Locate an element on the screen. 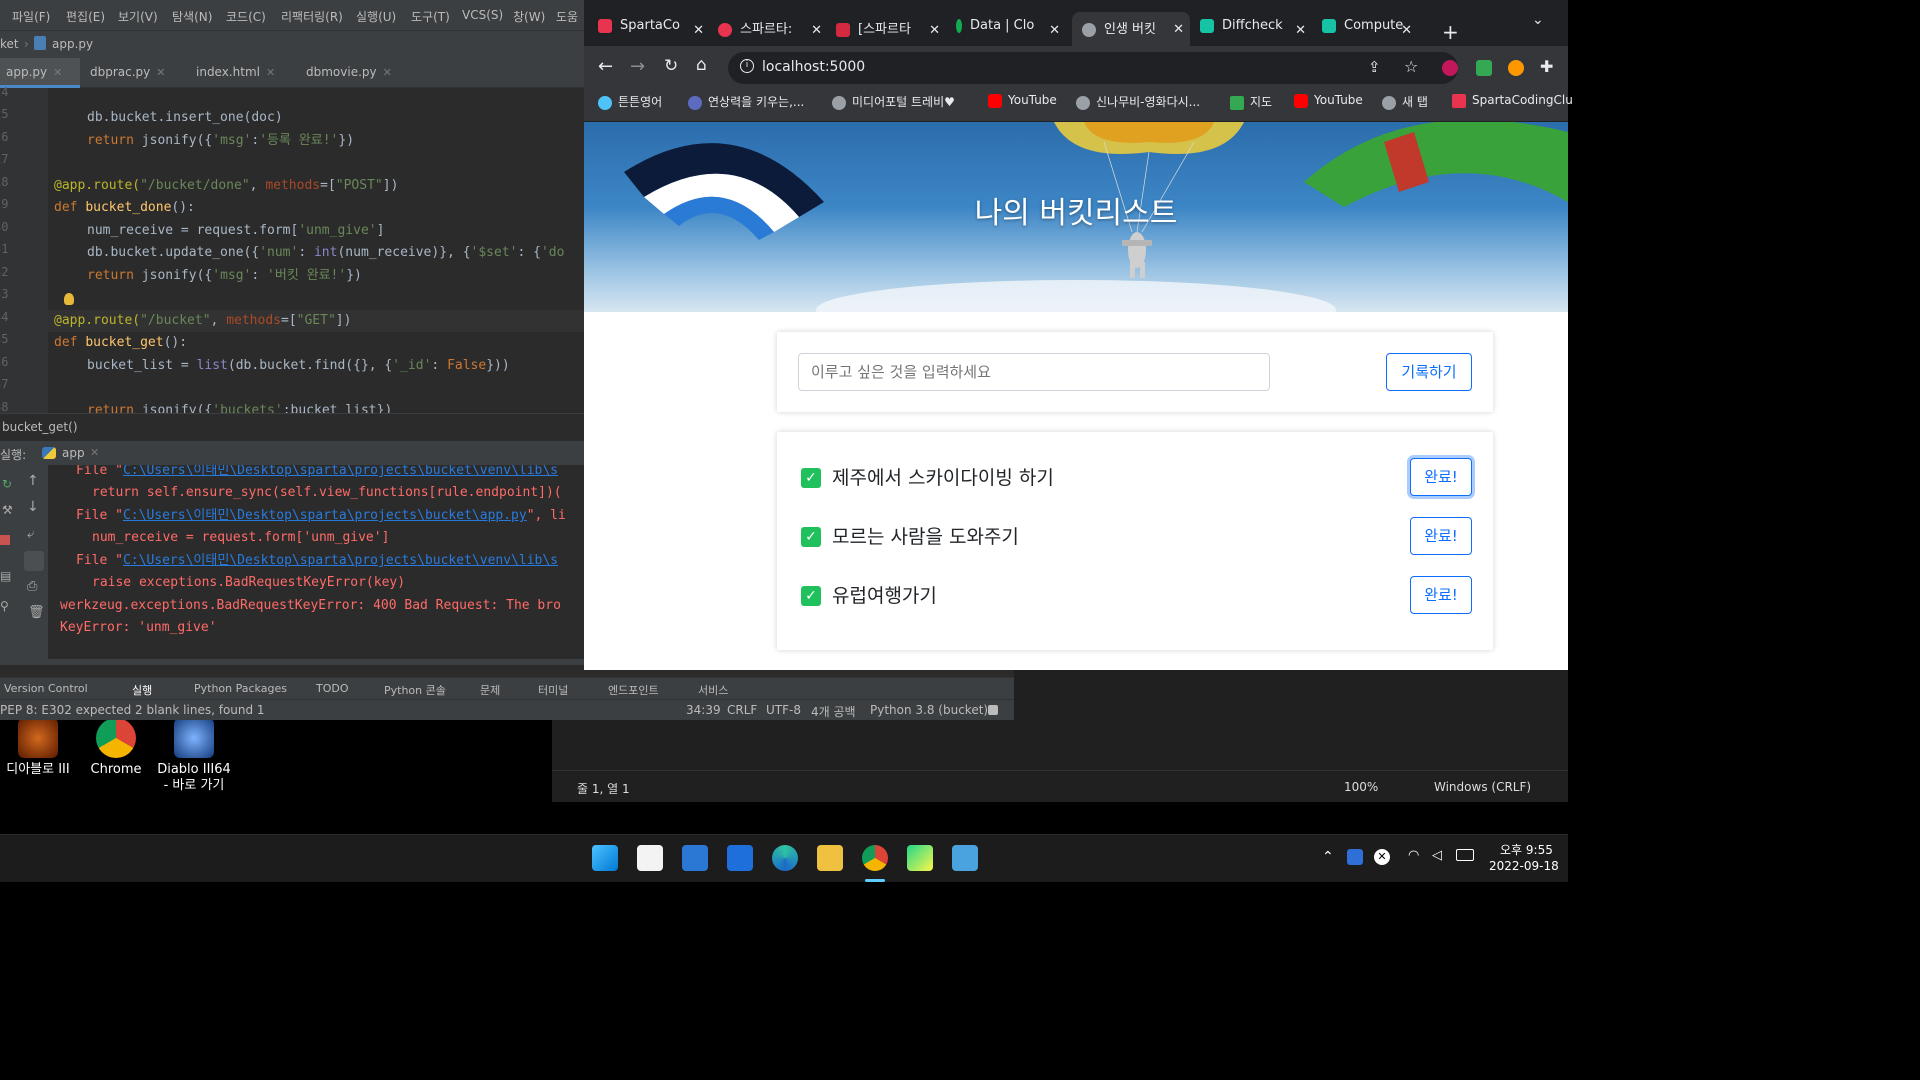 The height and width of the screenshot is (1080, 1920). letter-l-app-icon is located at coordinates (740, 858).